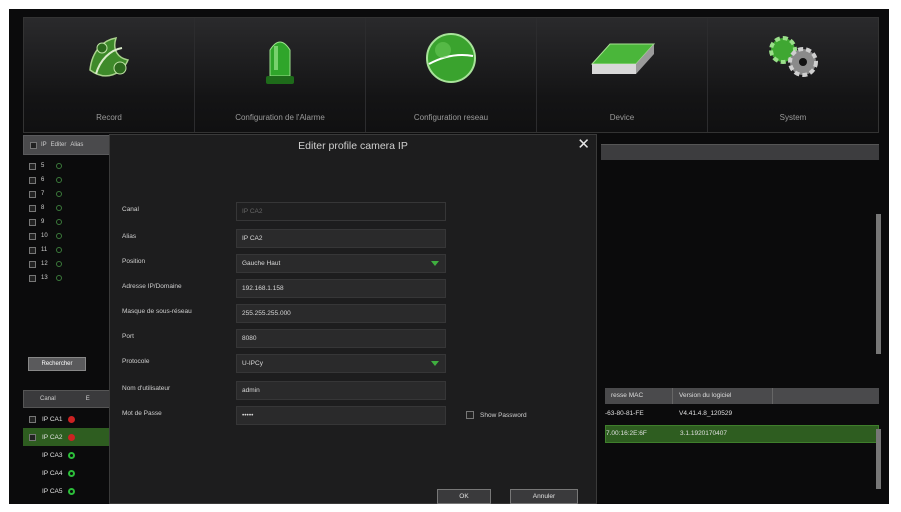 This screenshot has width=901, height=512. What do you see at coordinates (503, 415) in the screenshot?
I see `show-password-label: Show Password` at bounding box center [503, 415].